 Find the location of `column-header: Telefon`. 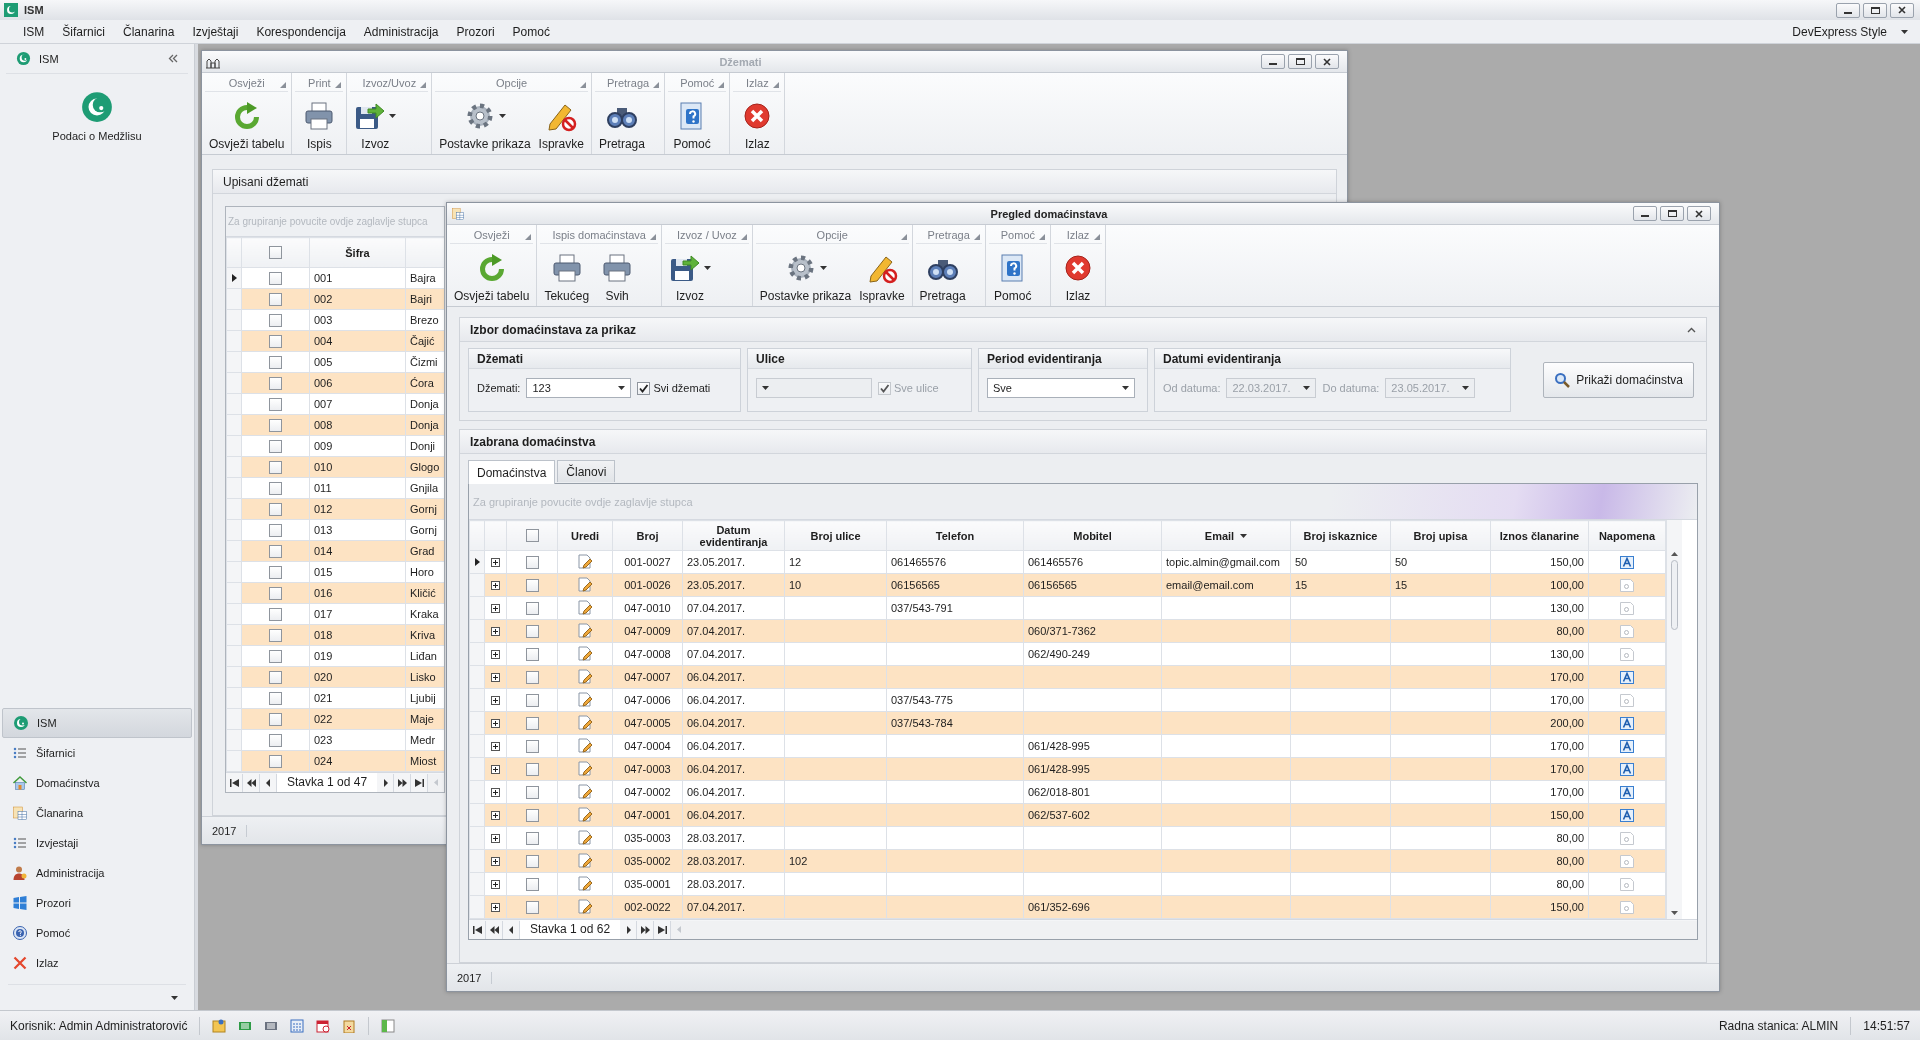

column-header: Telefon is located at coordinates (955, 535).